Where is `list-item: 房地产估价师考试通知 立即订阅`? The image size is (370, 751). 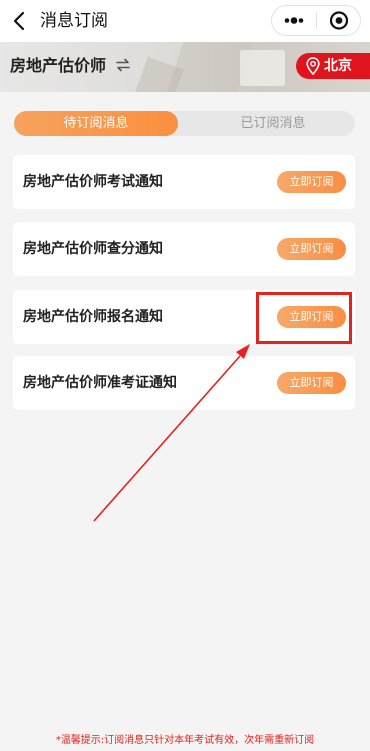
list-item: 房地产估价师考试通知 立即订阅 is located at coordinates (184, 182).